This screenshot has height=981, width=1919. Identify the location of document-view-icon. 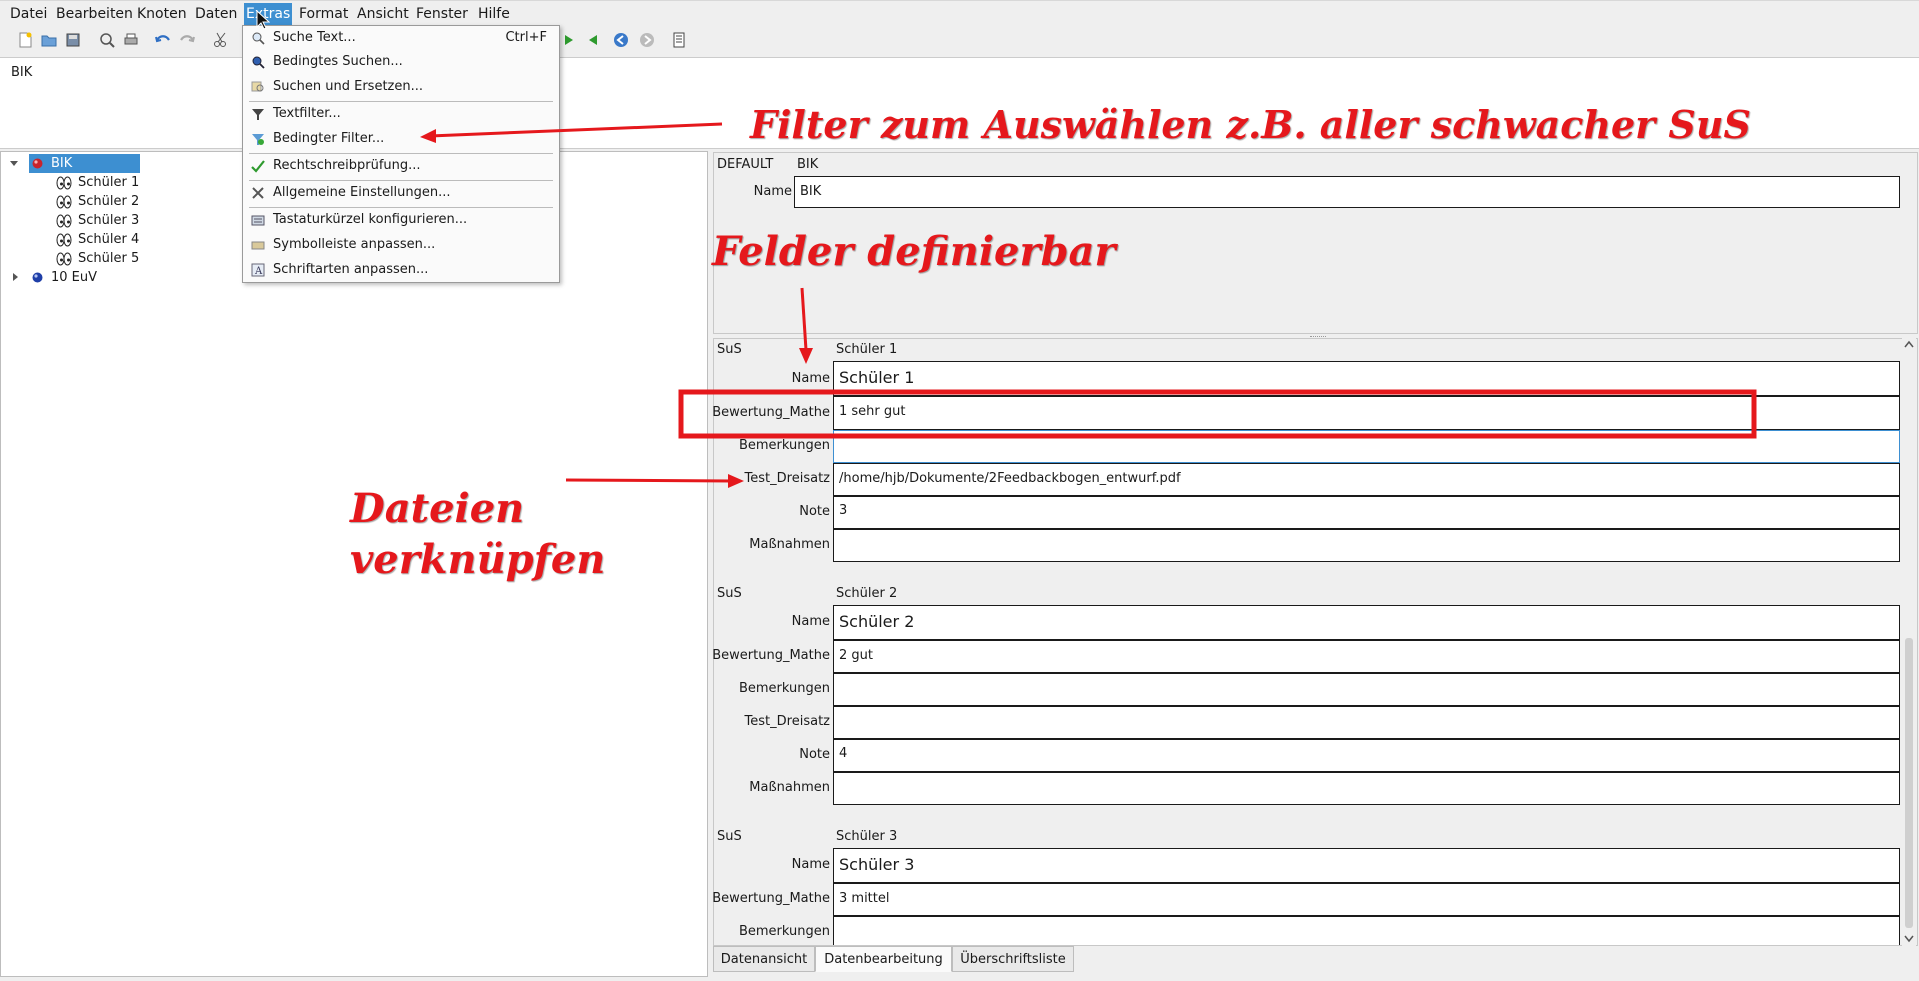
(679, 40).